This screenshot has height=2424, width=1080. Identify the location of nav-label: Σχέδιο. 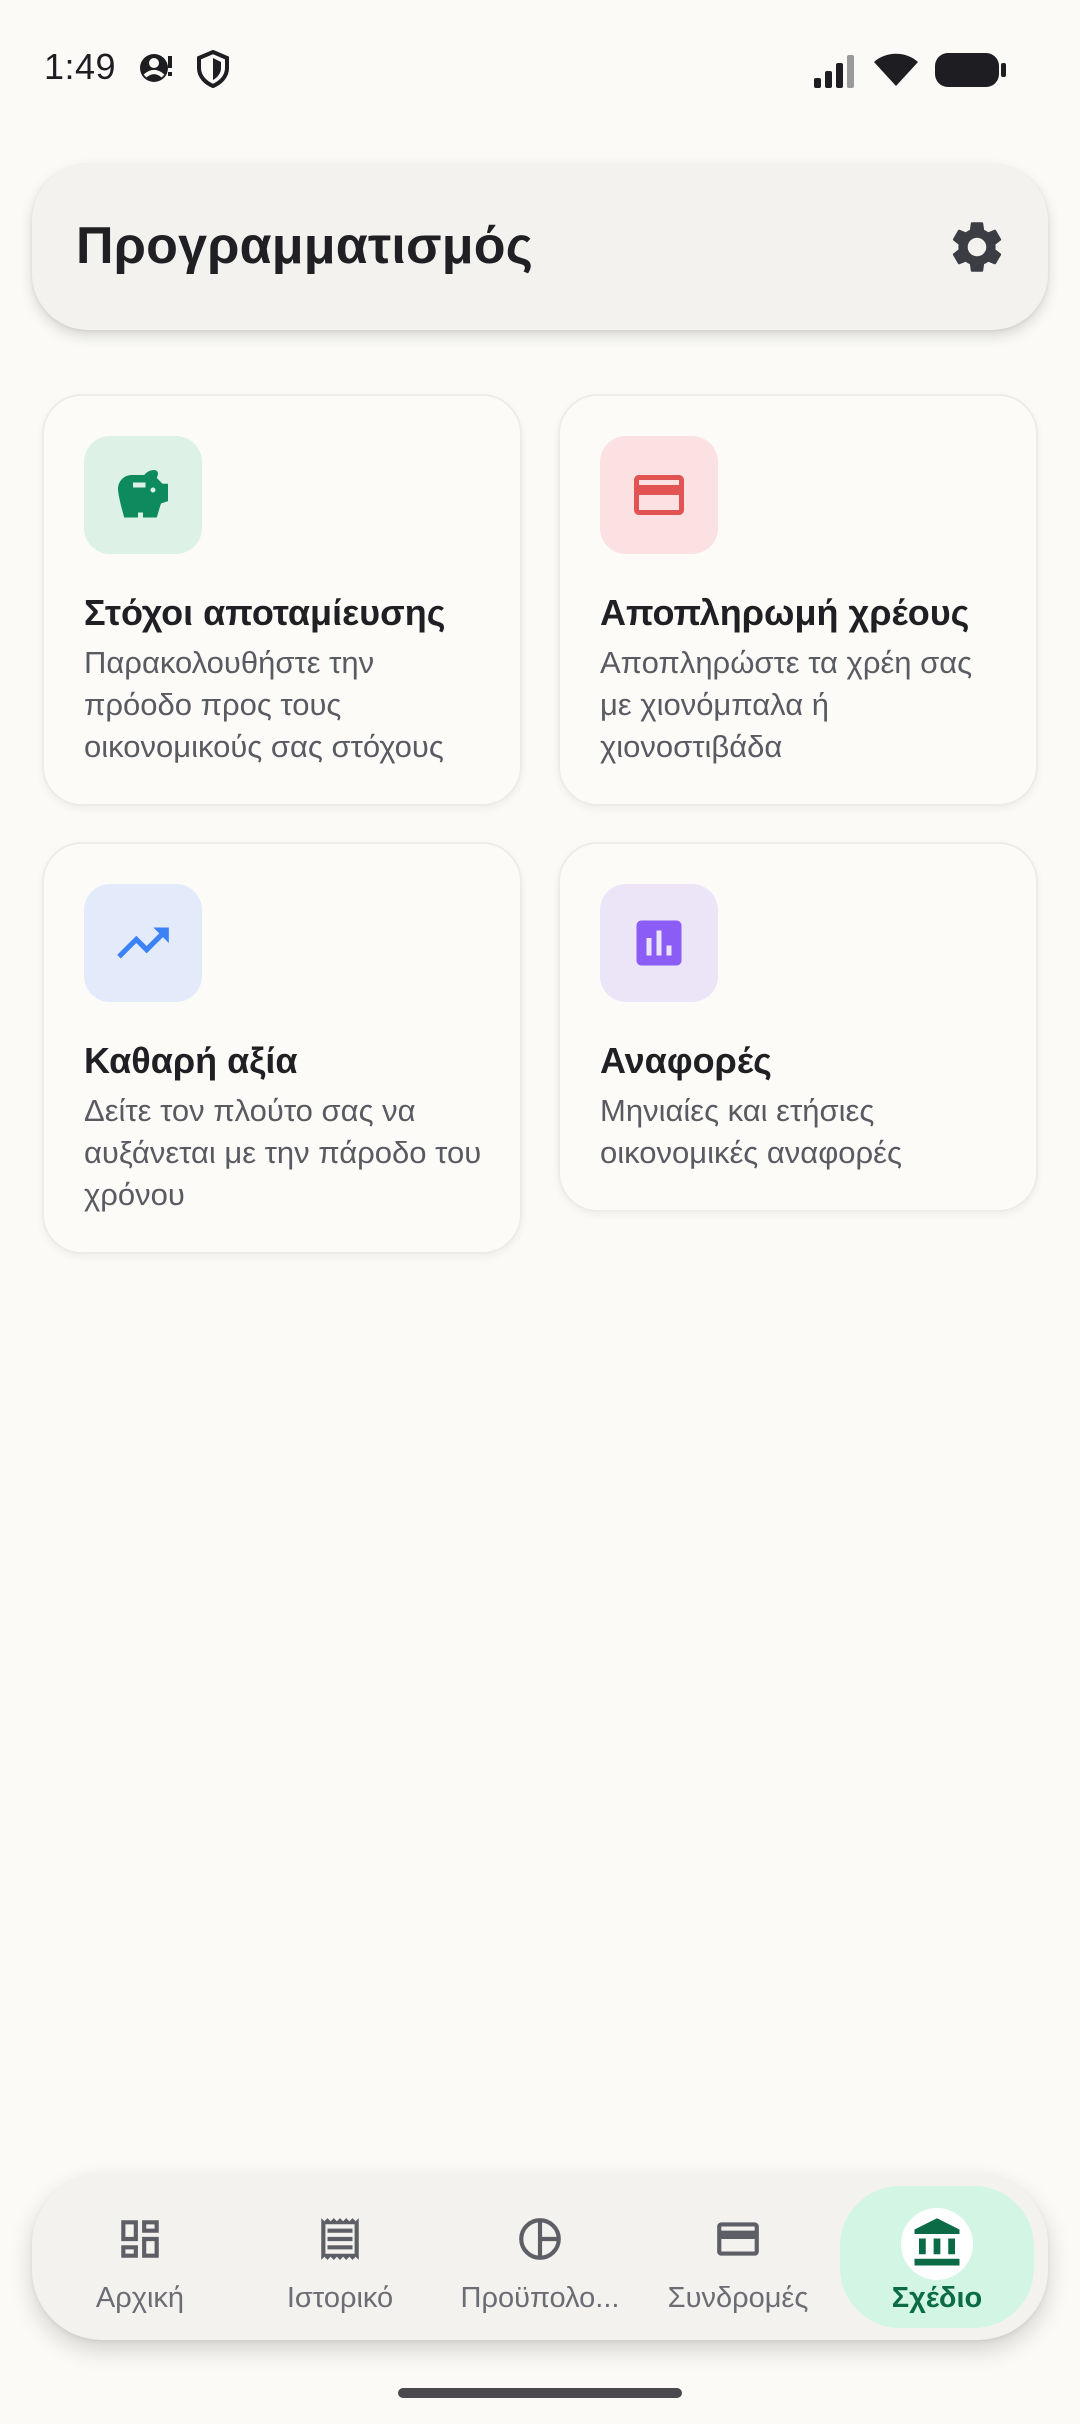
(937, 2298).